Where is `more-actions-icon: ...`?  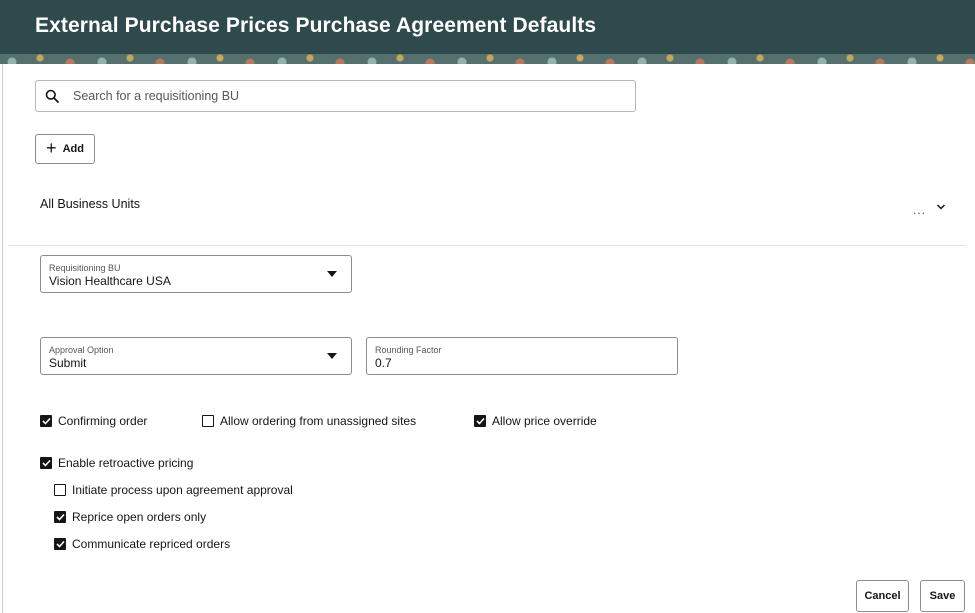 more-actions-icon: ... is located at coordinates (919, 210).